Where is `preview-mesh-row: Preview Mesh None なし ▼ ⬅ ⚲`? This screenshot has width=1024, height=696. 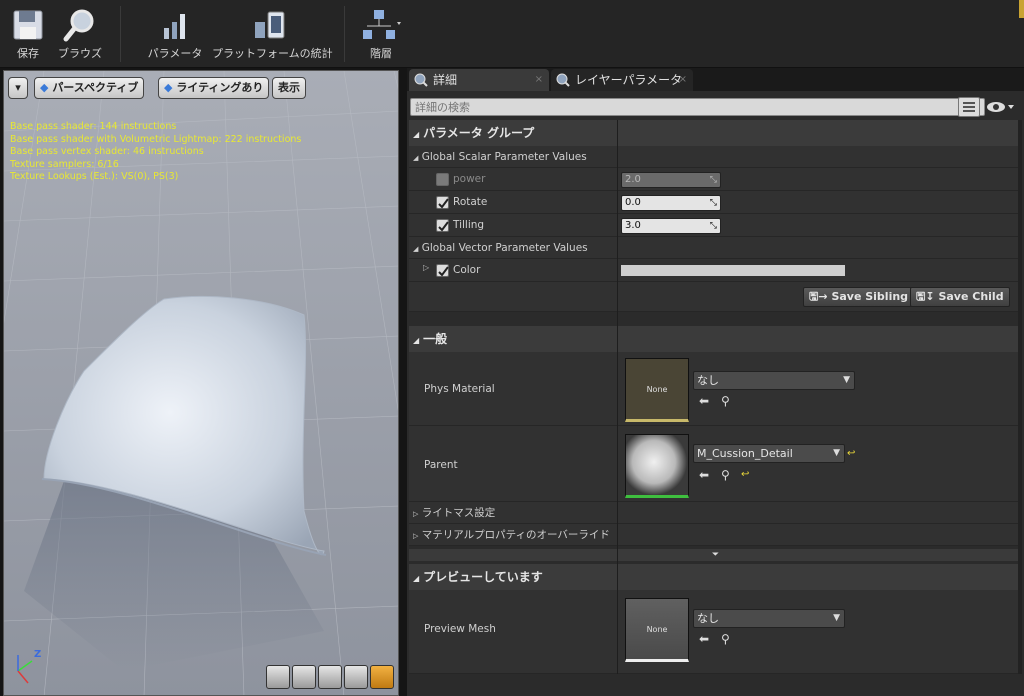 preview-mesh-row: Preview Mesh None なし ▼ ⬅ ⚲ is located at coordinates (715, 632).